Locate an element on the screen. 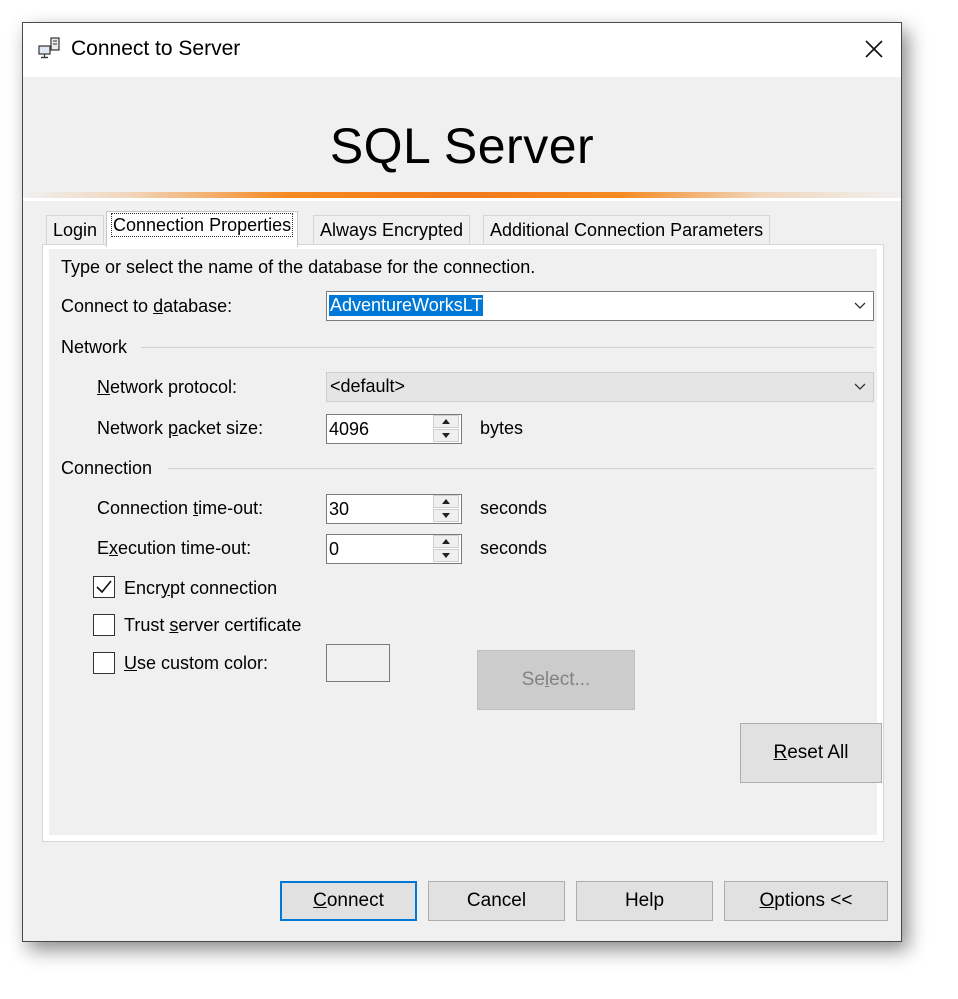 This screenshot has width=958, height=999. connection-timeout-up-button is located at coordinates (446, 501).